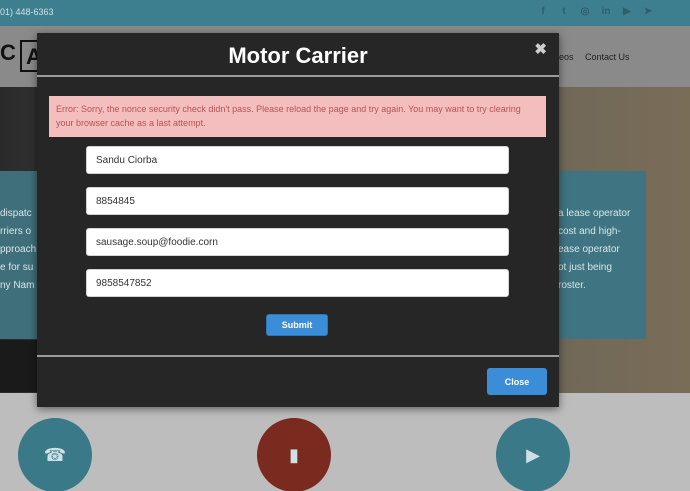  Describe the element at coordinates (585, 11) in the screenshot. I see `instagram-icon: ◎` at that location.